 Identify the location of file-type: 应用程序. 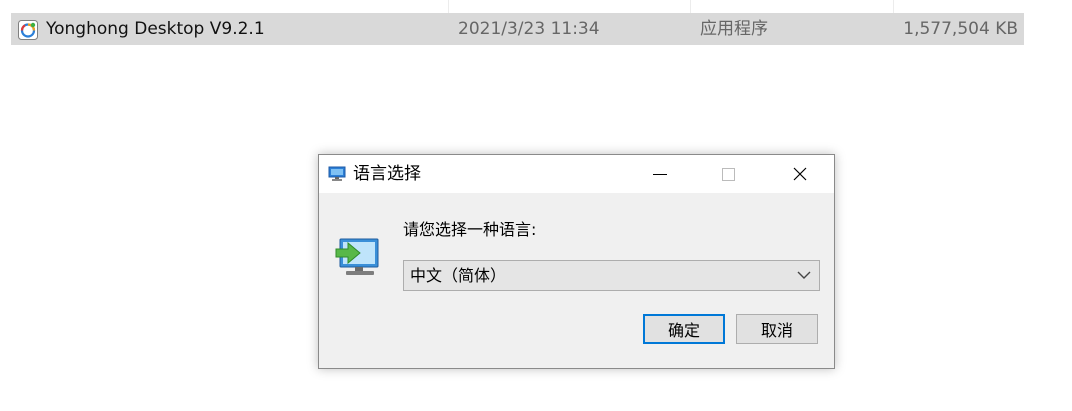
(734, 29).